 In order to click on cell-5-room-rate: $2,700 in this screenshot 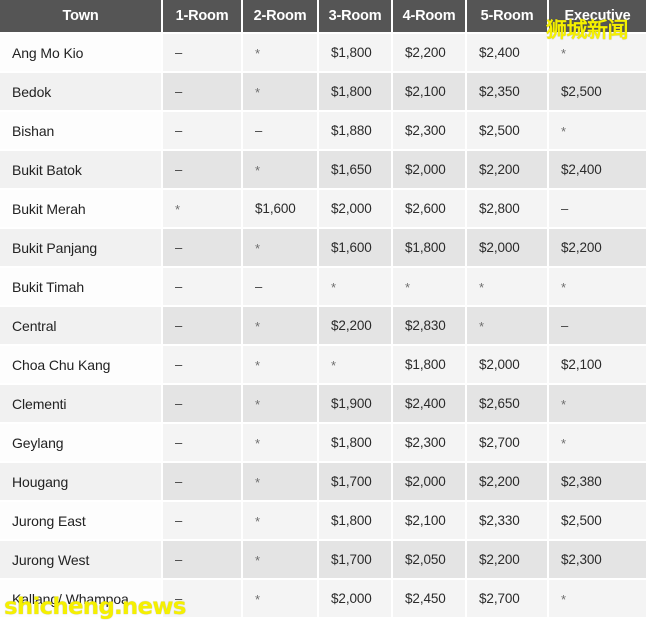, I will do `click(507, 443)`.